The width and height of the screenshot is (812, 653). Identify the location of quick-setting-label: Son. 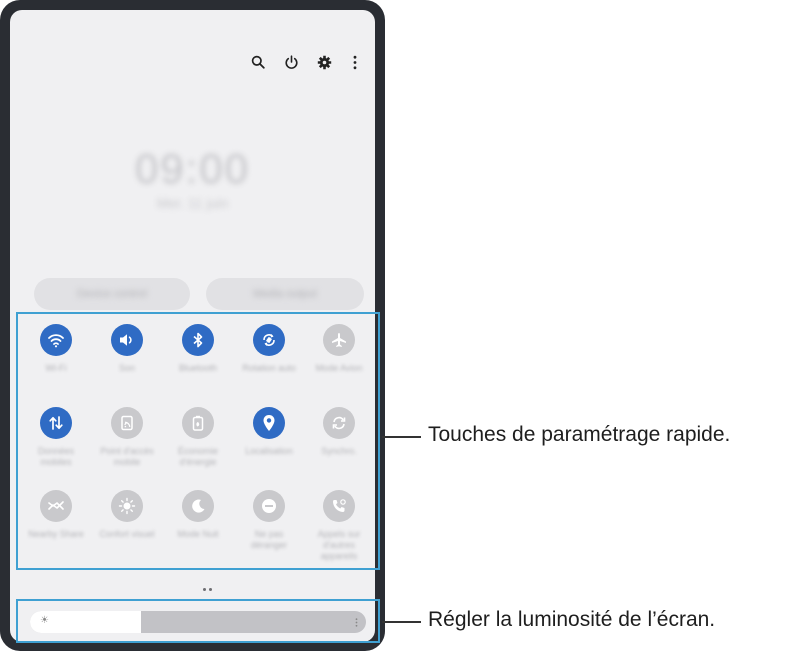
(126, 368).